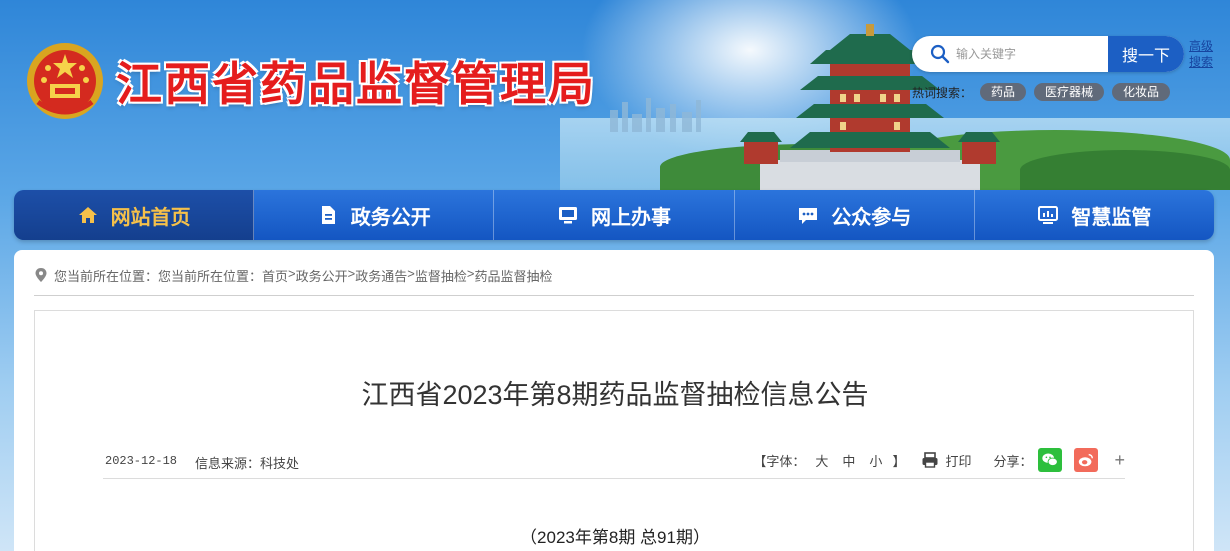 The image size is (1230, 551). What do you see at coordinates (390, 217) in the screenshot?
I see `nav-item-label: 政务公开` at bounding box center [390, 217].